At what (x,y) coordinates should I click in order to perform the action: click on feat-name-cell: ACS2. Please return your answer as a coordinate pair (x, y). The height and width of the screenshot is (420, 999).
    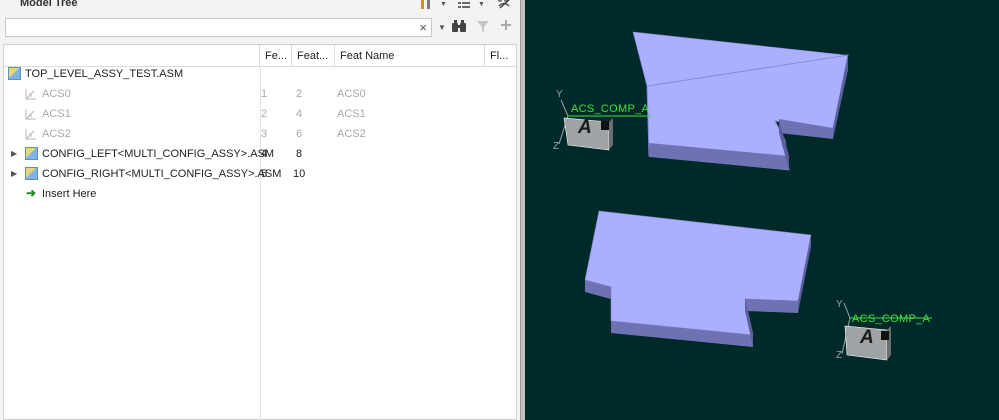
    Looking at the image, I should click on (351, 134).